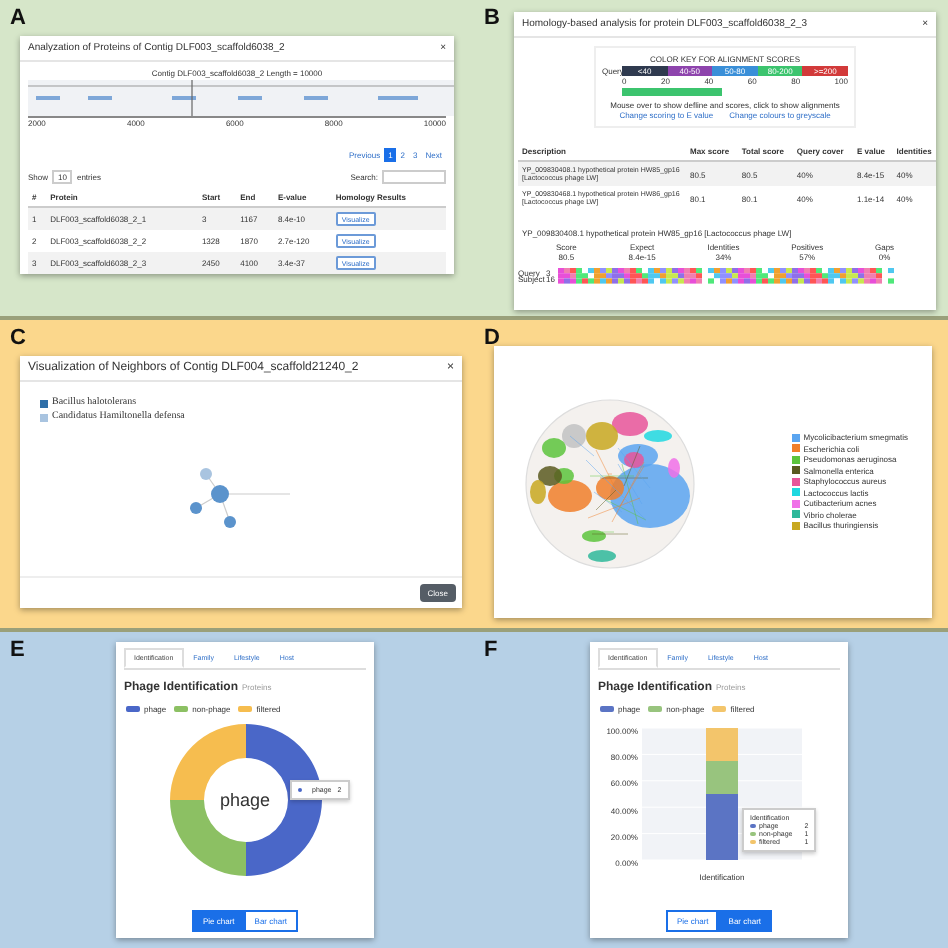 This screenshot has width=948, height=948. I want to click on search-field, so click(414, 177).